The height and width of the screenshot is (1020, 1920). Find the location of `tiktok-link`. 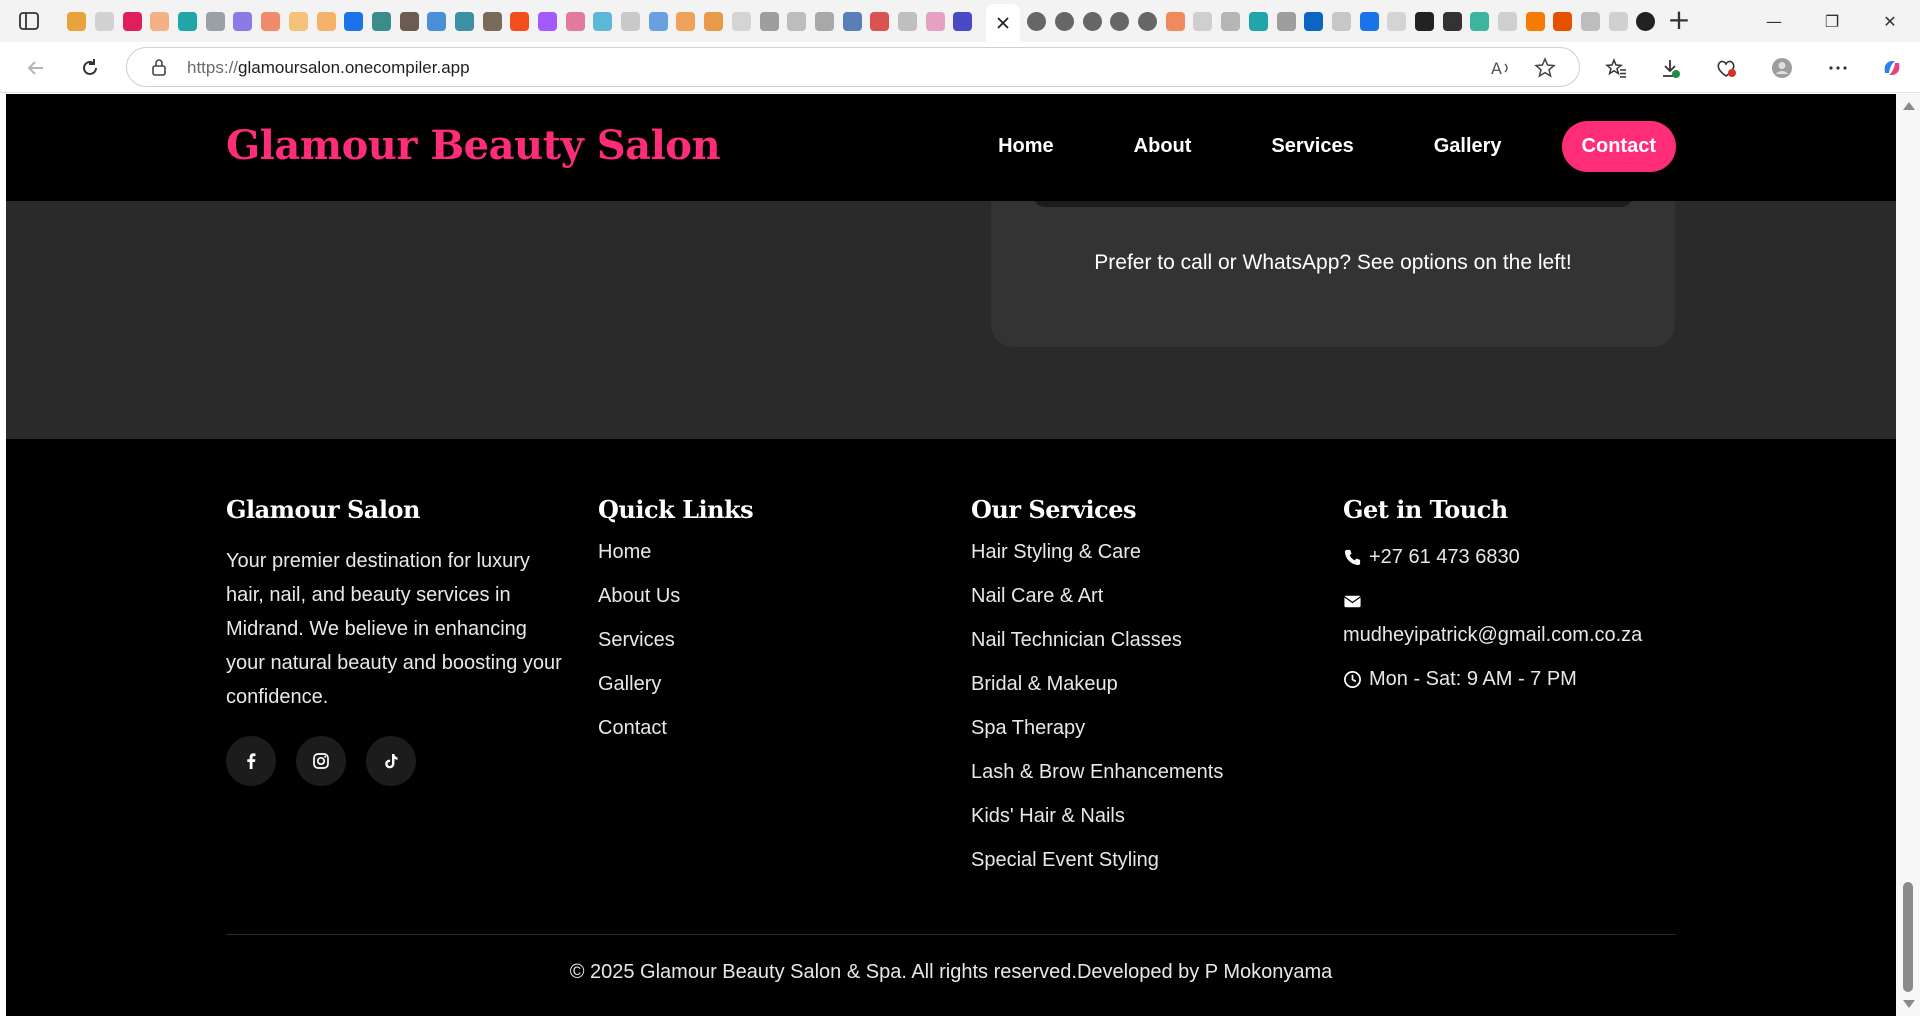

tiktok-link is located at coordinates (391, 761).